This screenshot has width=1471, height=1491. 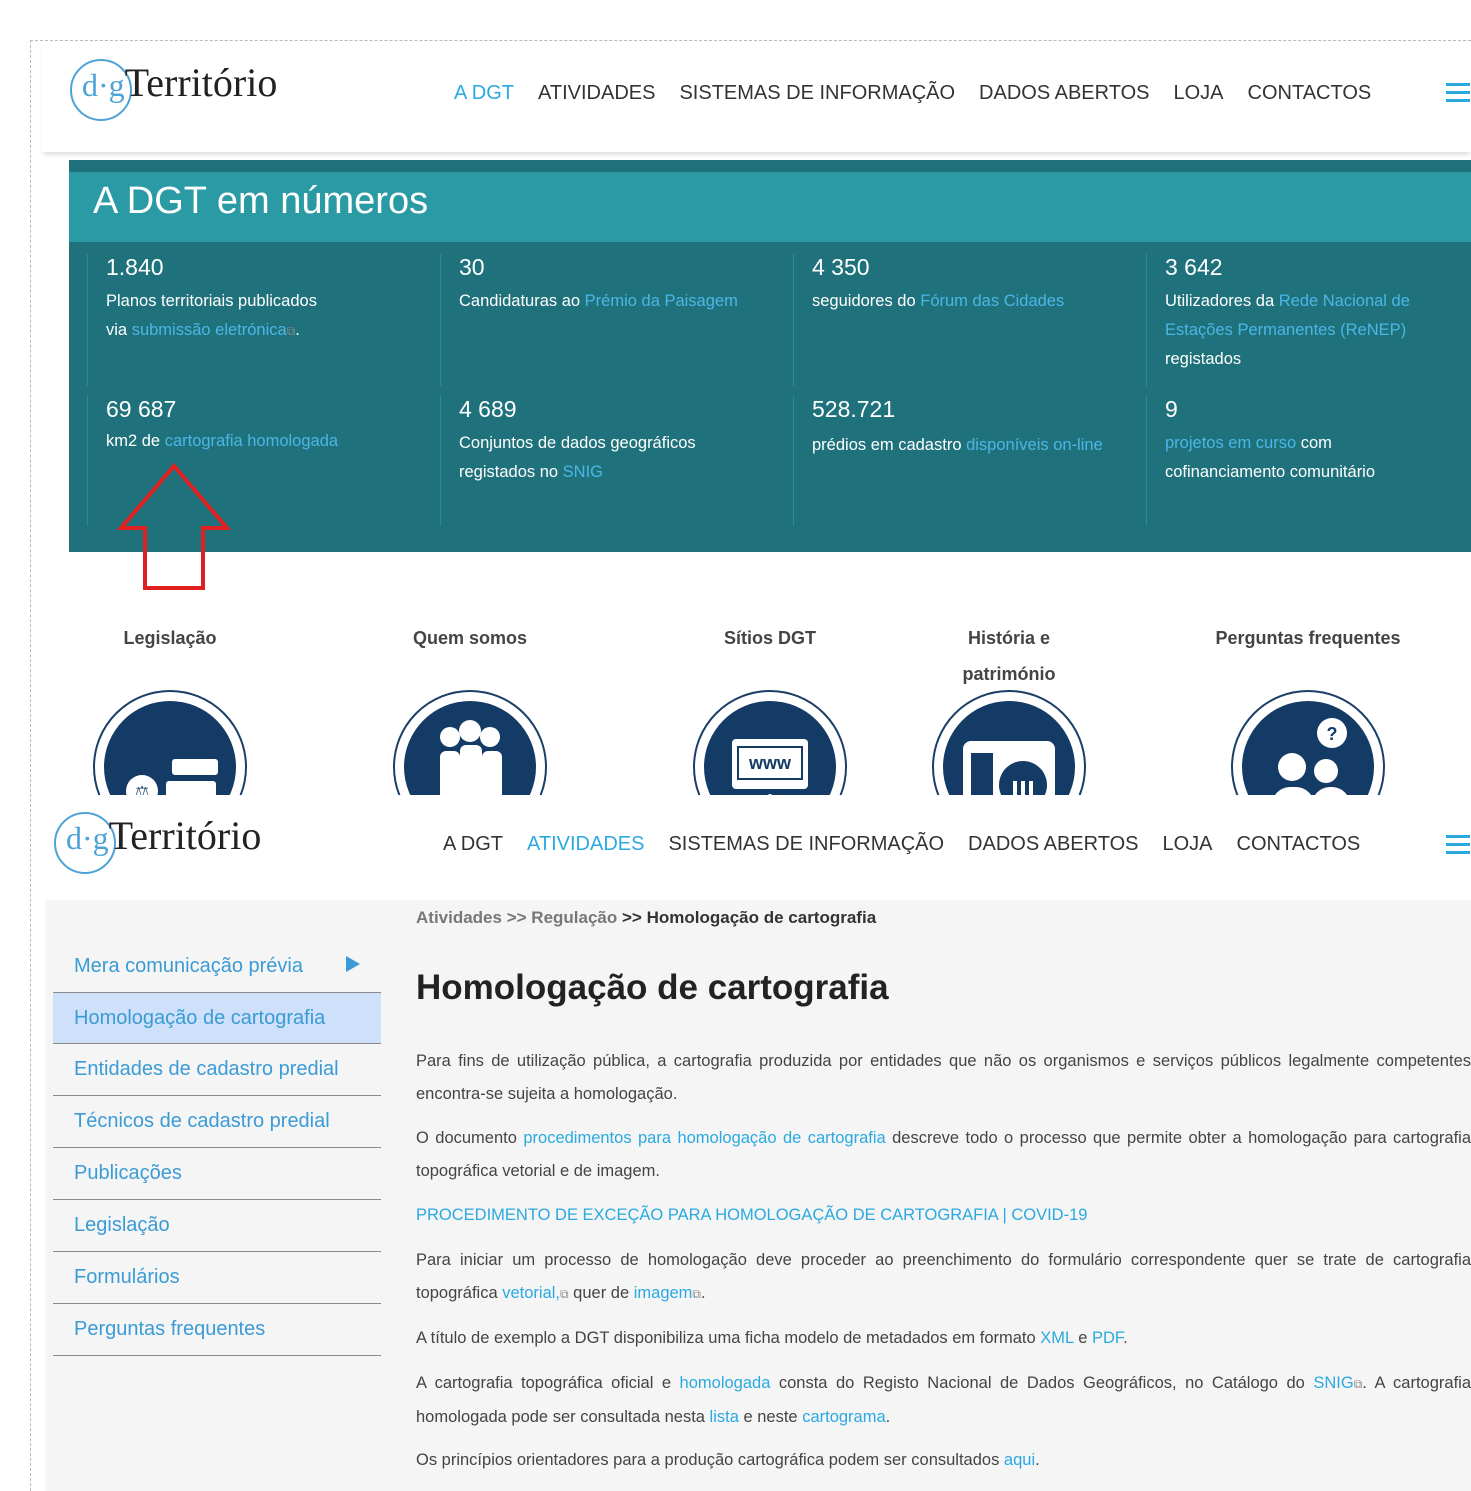 What do you see at coordinates (1333, 1383) in the screenshot?
I see `snig-catalog-link: SNIG` at bounding box center [1333, 1383].